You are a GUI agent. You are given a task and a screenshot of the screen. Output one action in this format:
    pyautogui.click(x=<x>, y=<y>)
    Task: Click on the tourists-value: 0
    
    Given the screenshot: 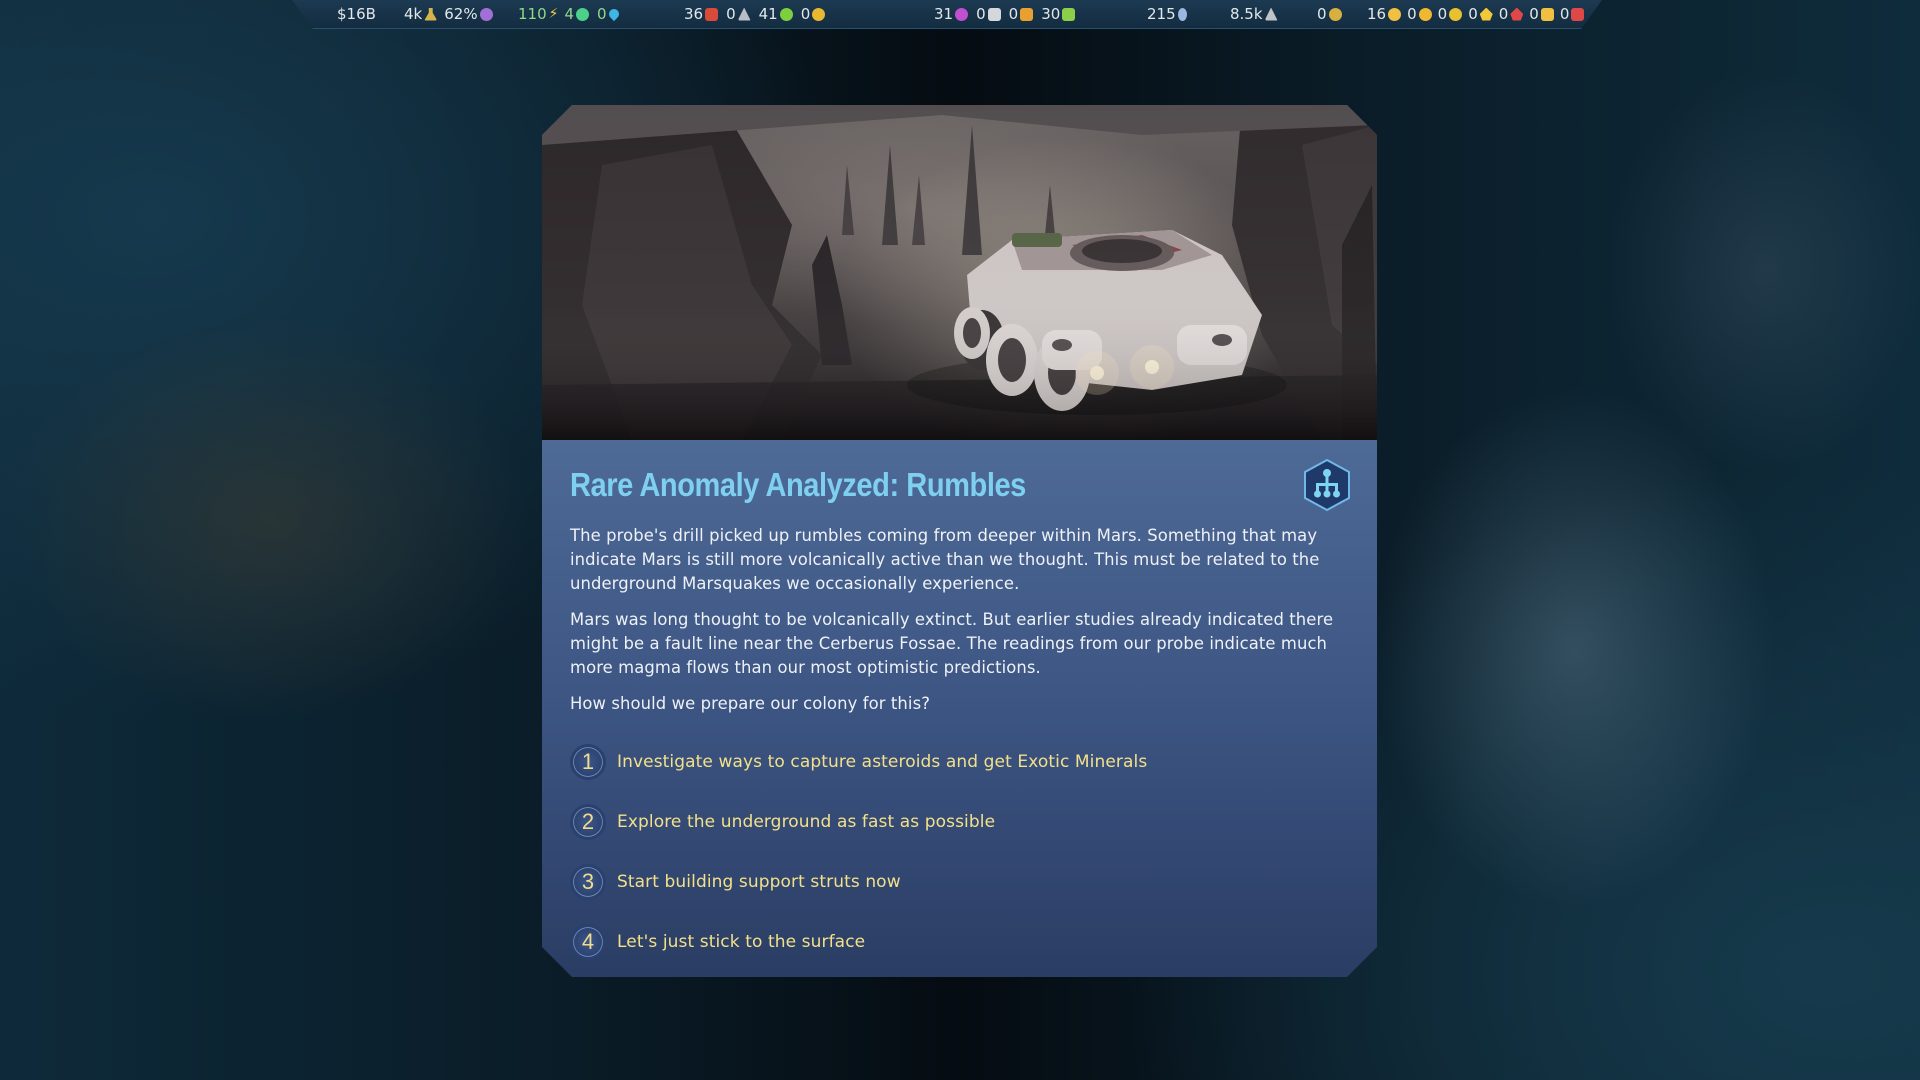 What is the action you would take?
    pyautogui.click(x=1473, y=14)
    